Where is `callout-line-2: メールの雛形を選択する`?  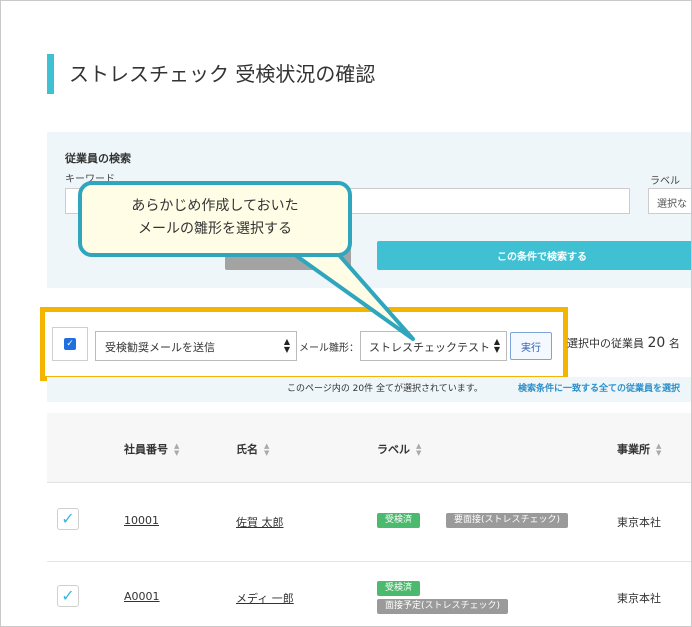 callout-line-2: メールの雛形を選択する is located at coordinates (215, 229).